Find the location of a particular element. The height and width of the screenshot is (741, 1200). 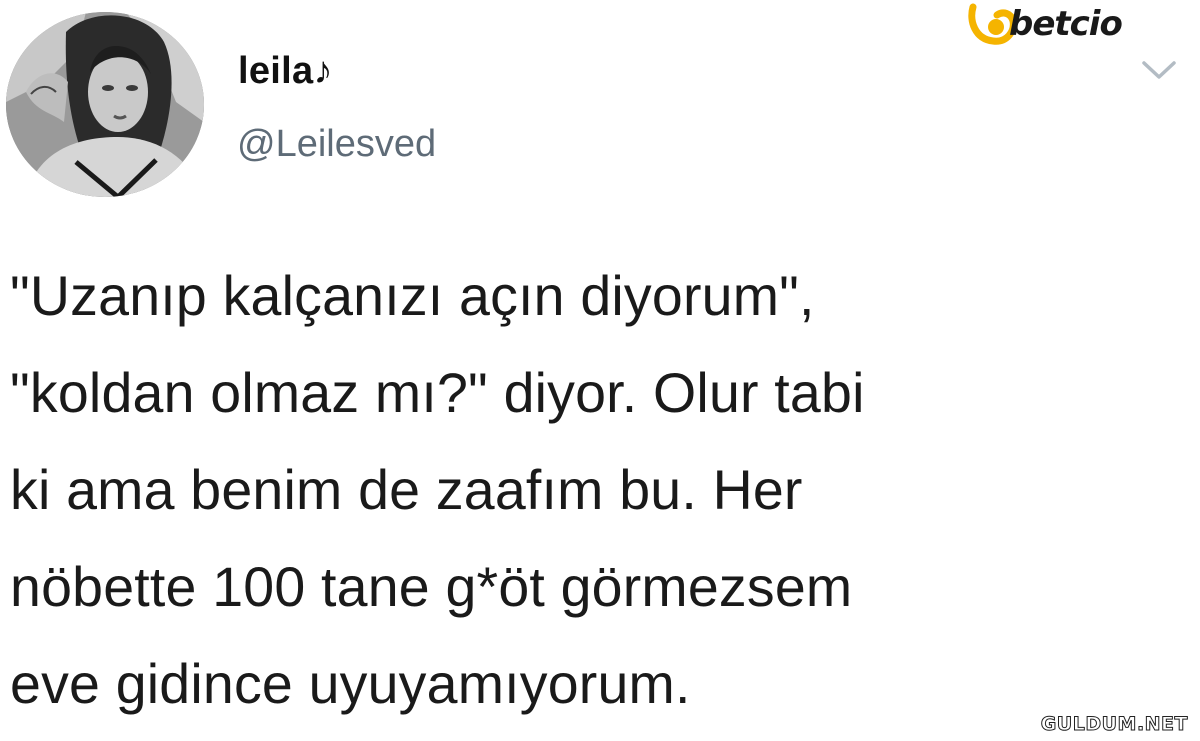

tweet-line: "Uzanıp kalçanızı açın diyorum", is located at coordinates (412, 296).